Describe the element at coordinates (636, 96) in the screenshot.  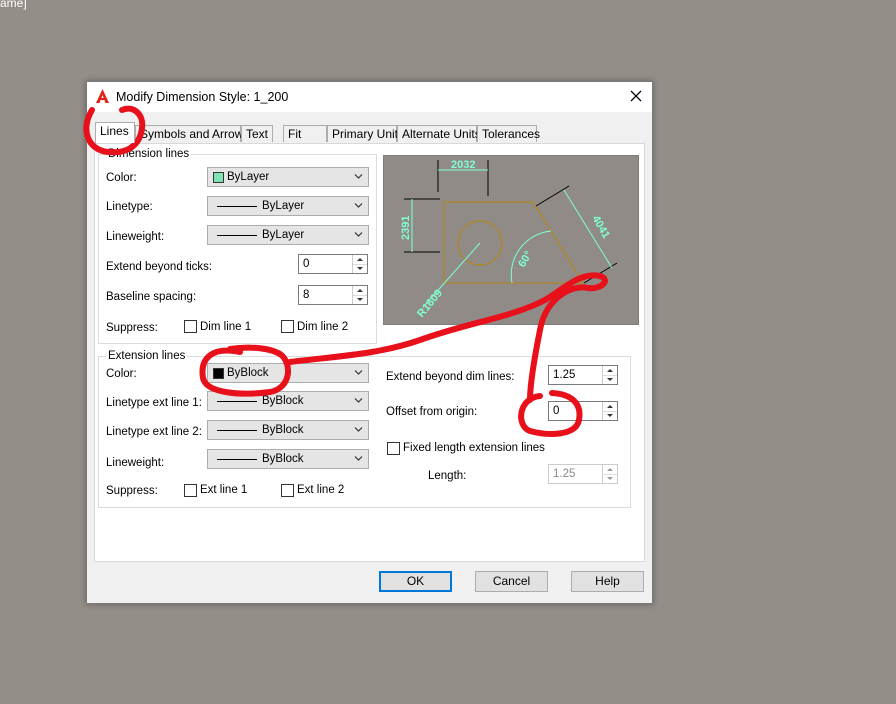
I see `close-icon` at that location.